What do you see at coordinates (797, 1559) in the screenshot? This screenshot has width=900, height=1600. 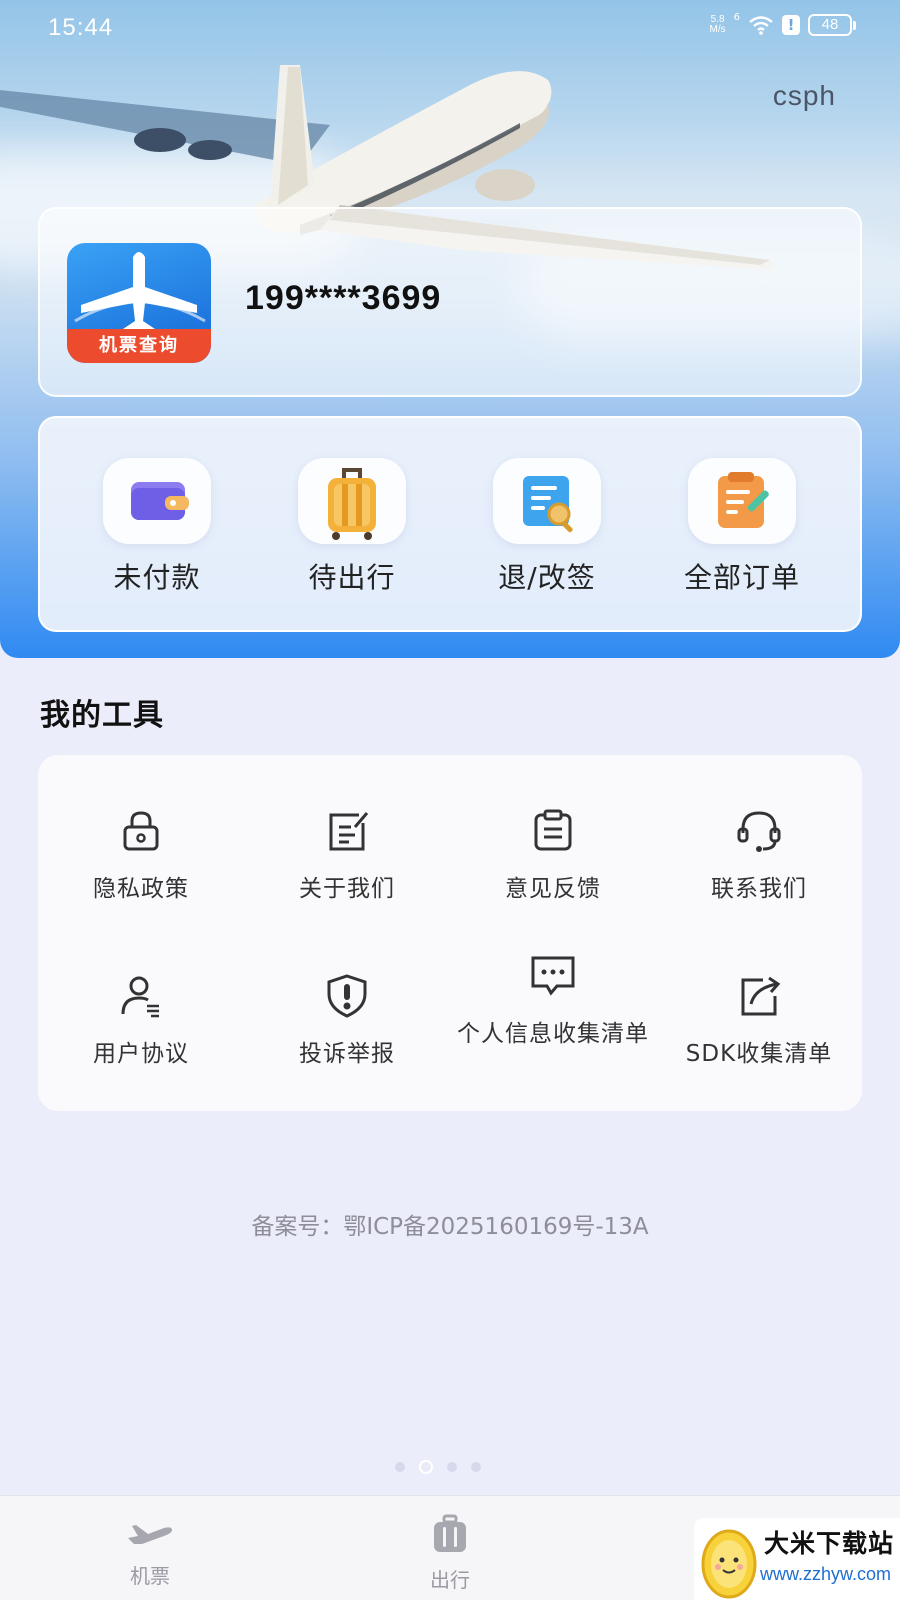 I see `watermark: 大米下载站 www.zzhyw.com` at bounding box center [797, 1559].